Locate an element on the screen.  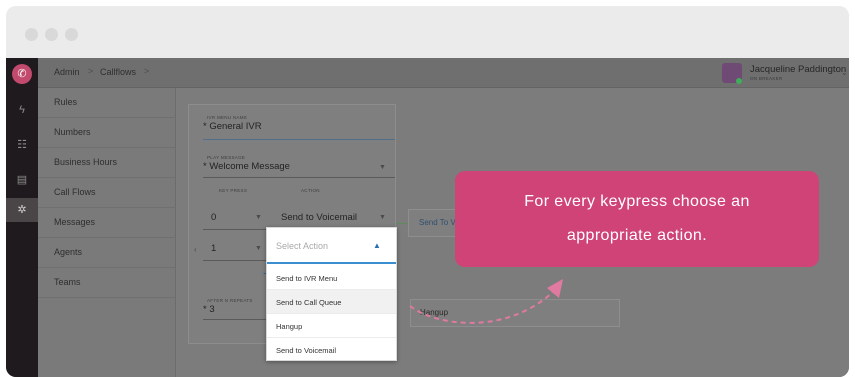
play-message-underline is located at coordinates (299, 177).